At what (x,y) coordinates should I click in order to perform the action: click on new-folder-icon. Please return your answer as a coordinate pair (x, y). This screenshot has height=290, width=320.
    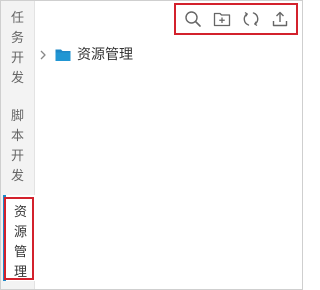
    Looking at the image, I should click on (221, 19).